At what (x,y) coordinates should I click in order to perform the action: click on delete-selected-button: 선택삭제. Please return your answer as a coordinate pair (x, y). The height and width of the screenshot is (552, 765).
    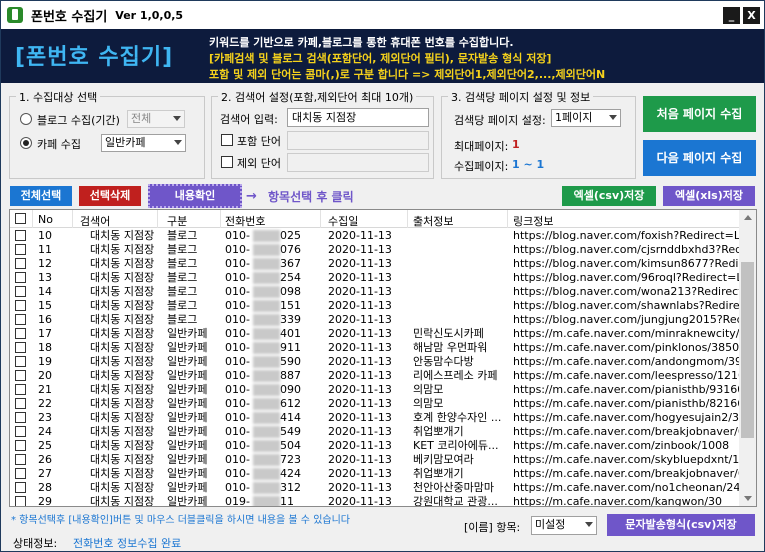
    Looking at the image, I should click on (110, 196).